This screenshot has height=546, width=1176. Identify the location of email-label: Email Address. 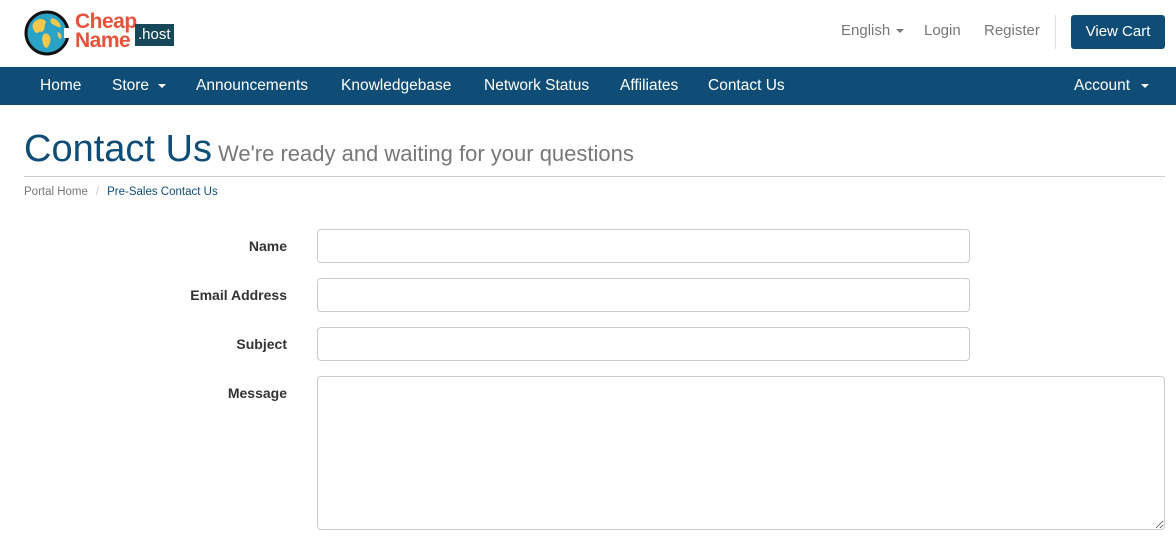
(238, 295).